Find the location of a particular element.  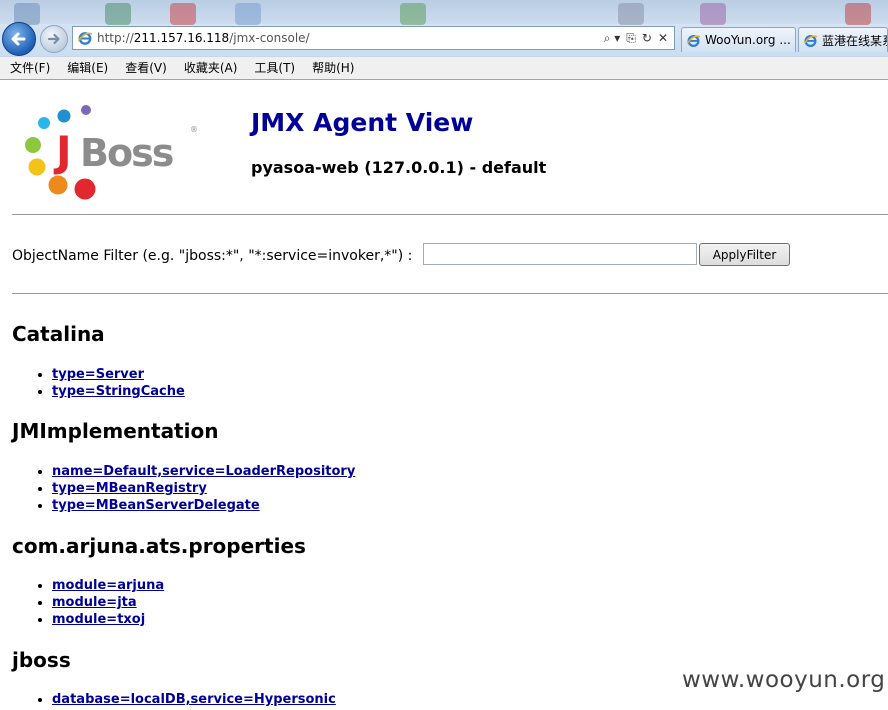

mbean-link: type=Server is located at coordinates (98, 374).